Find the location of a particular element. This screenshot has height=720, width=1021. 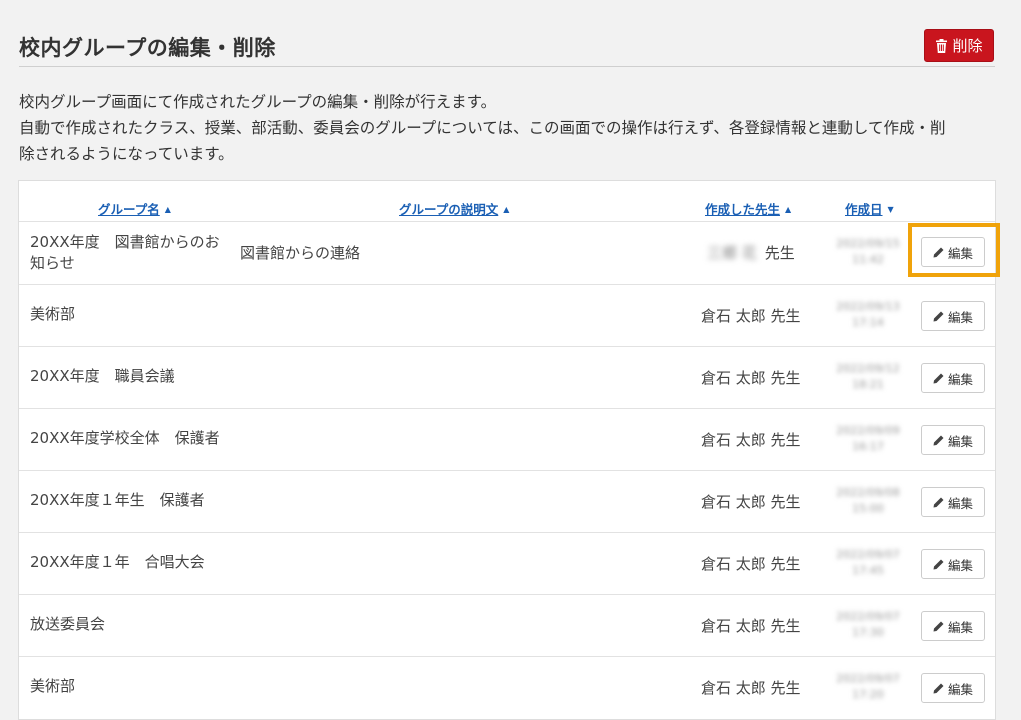

table-row: 20XX年度 職員会議 倉石 太郎 先生 2022/09/12 18:21 編集 is located at coordinates (507, 377).